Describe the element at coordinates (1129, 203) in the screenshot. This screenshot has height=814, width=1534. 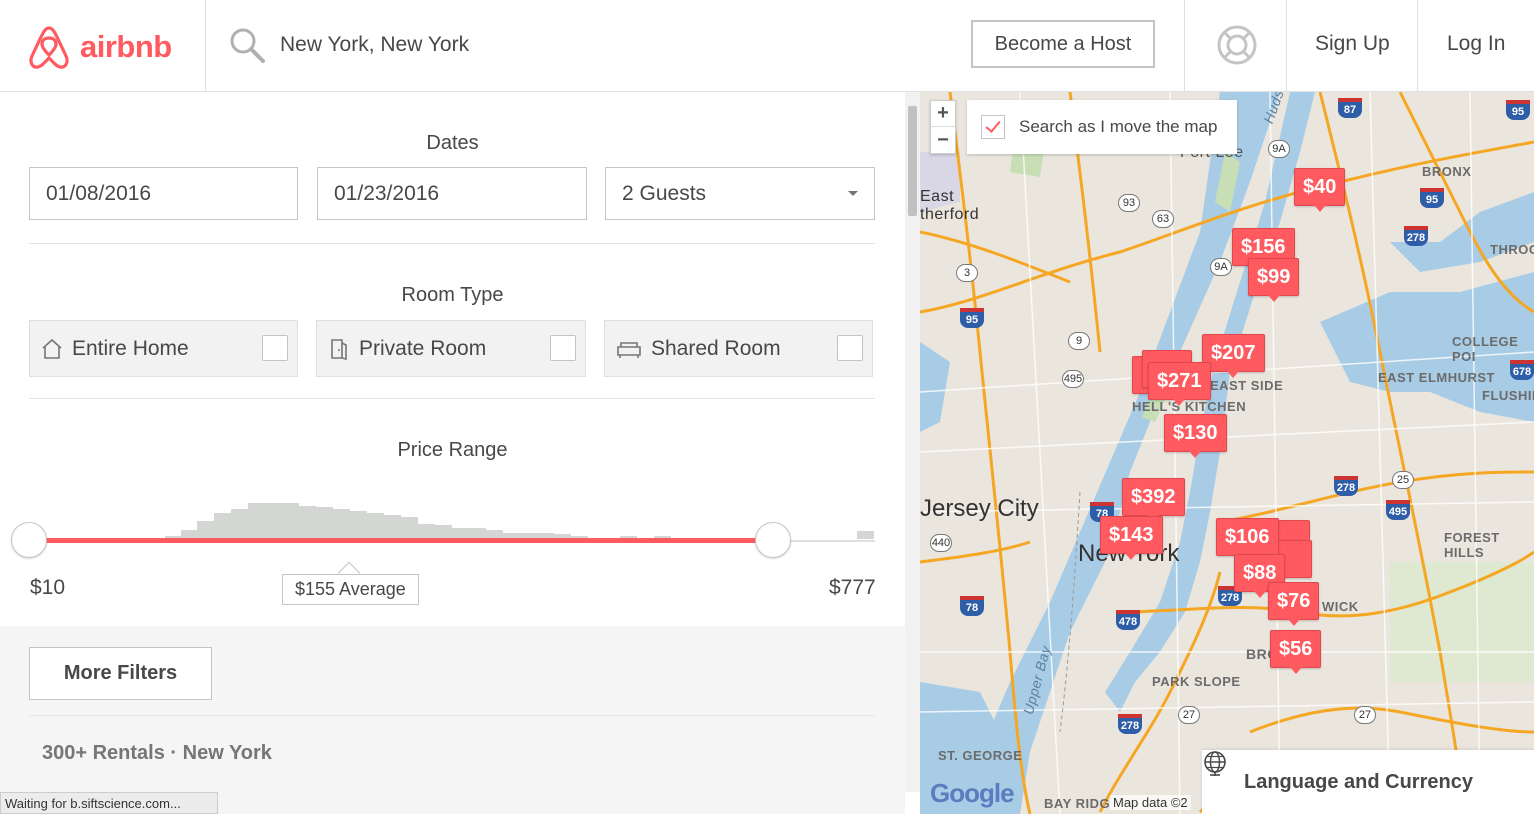
I see `route-shield-93-icon: 93` at that location.